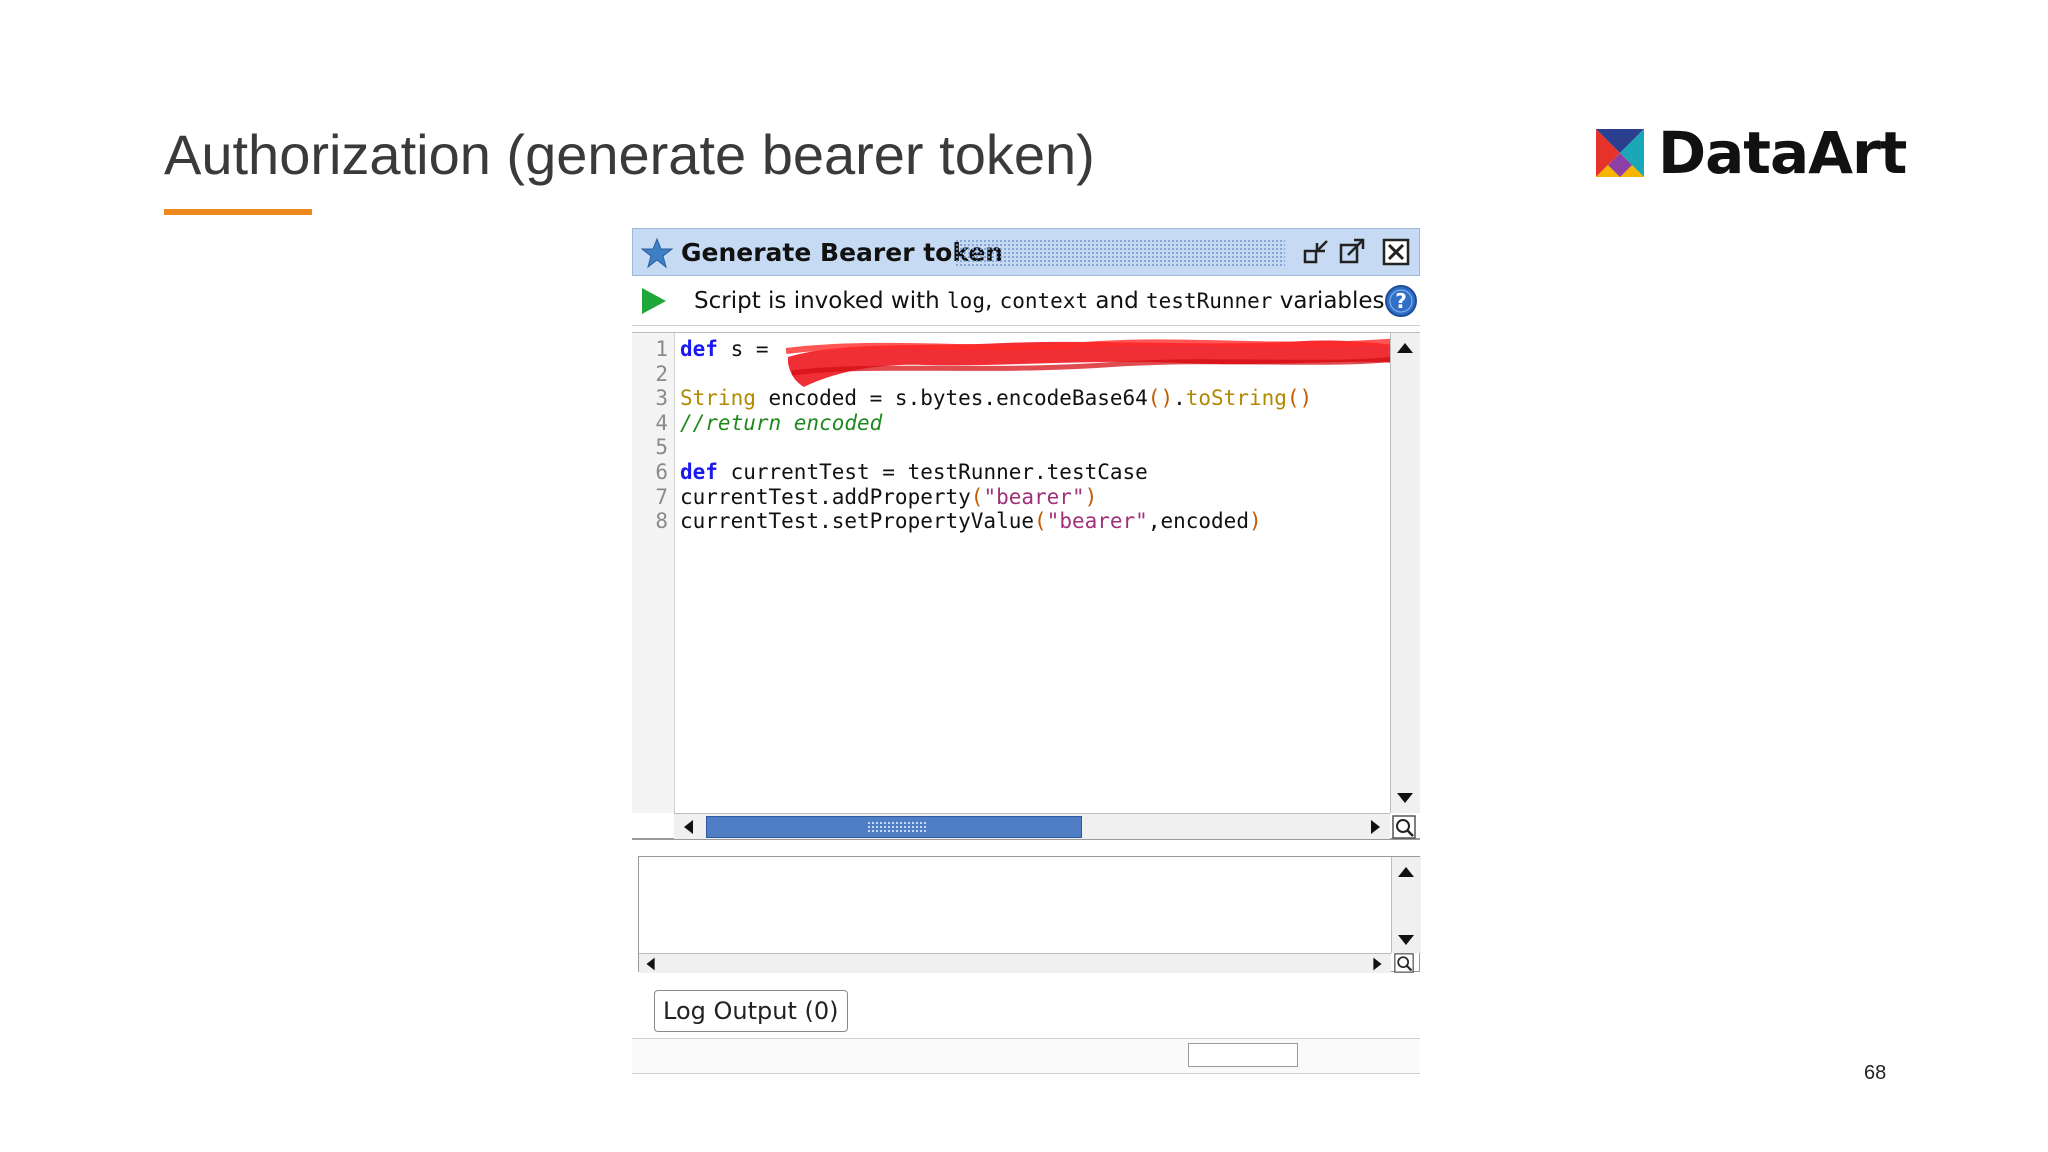 This screenshot has width=2048, height=1152. I want to click on method-call: toString, so click(1236, 398).